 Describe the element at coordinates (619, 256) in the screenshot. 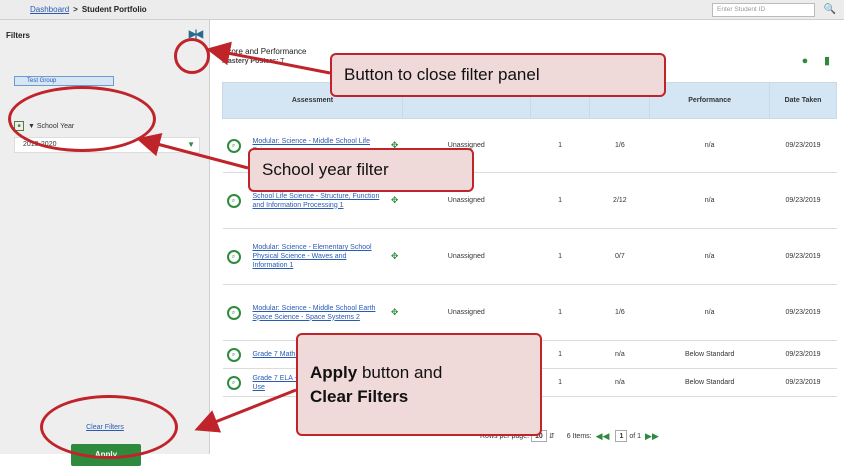

I see `score-cell: 0/7` at that location.